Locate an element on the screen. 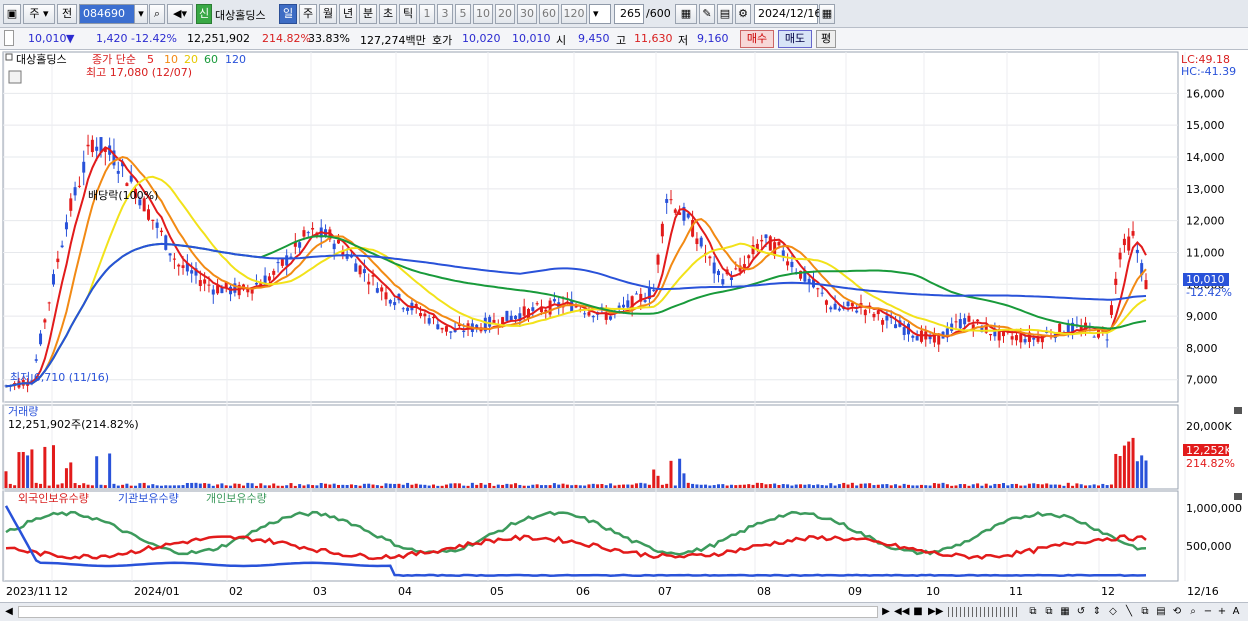  quote-toggle-icon is located at coordinates (9, 38).